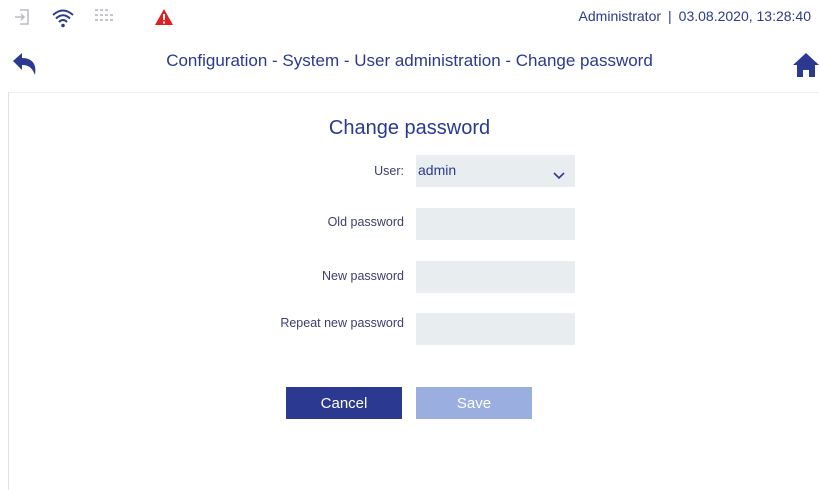  I want to click on wifi-icon, so click(63, 20).